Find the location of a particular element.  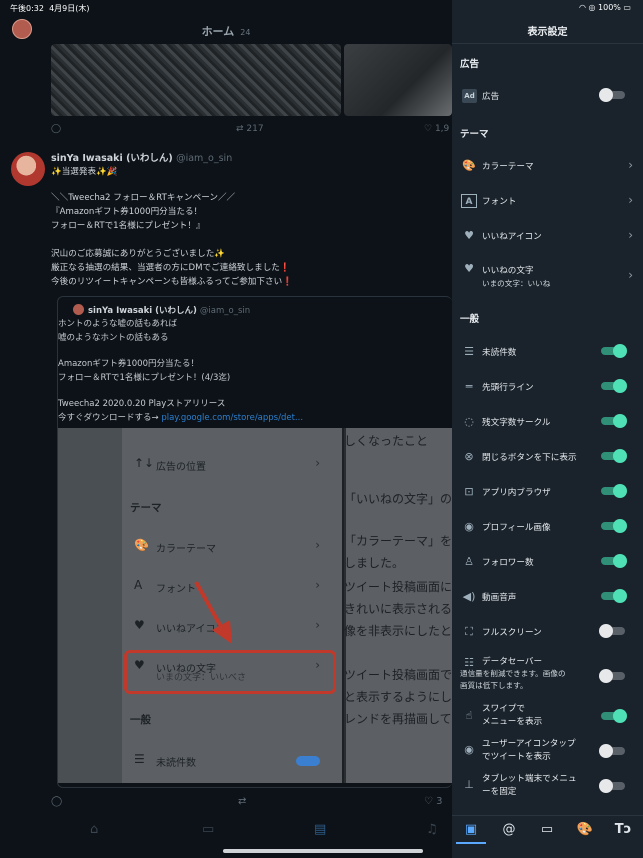

setting-video-audio: ◀) 動画音声 is located at coordinates (547, 597).